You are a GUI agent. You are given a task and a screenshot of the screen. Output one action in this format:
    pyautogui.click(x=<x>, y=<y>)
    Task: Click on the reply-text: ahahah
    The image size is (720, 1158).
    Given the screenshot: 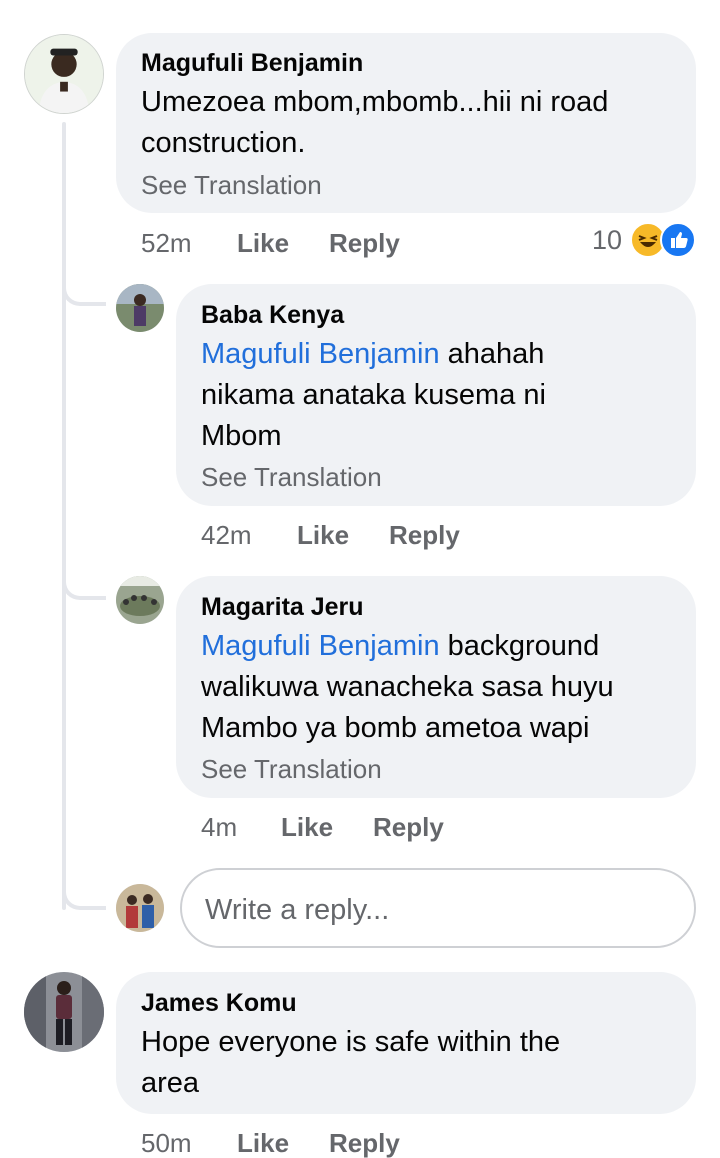 What is the action you would take?
    pyautogui.click(x=492, y=354)
    